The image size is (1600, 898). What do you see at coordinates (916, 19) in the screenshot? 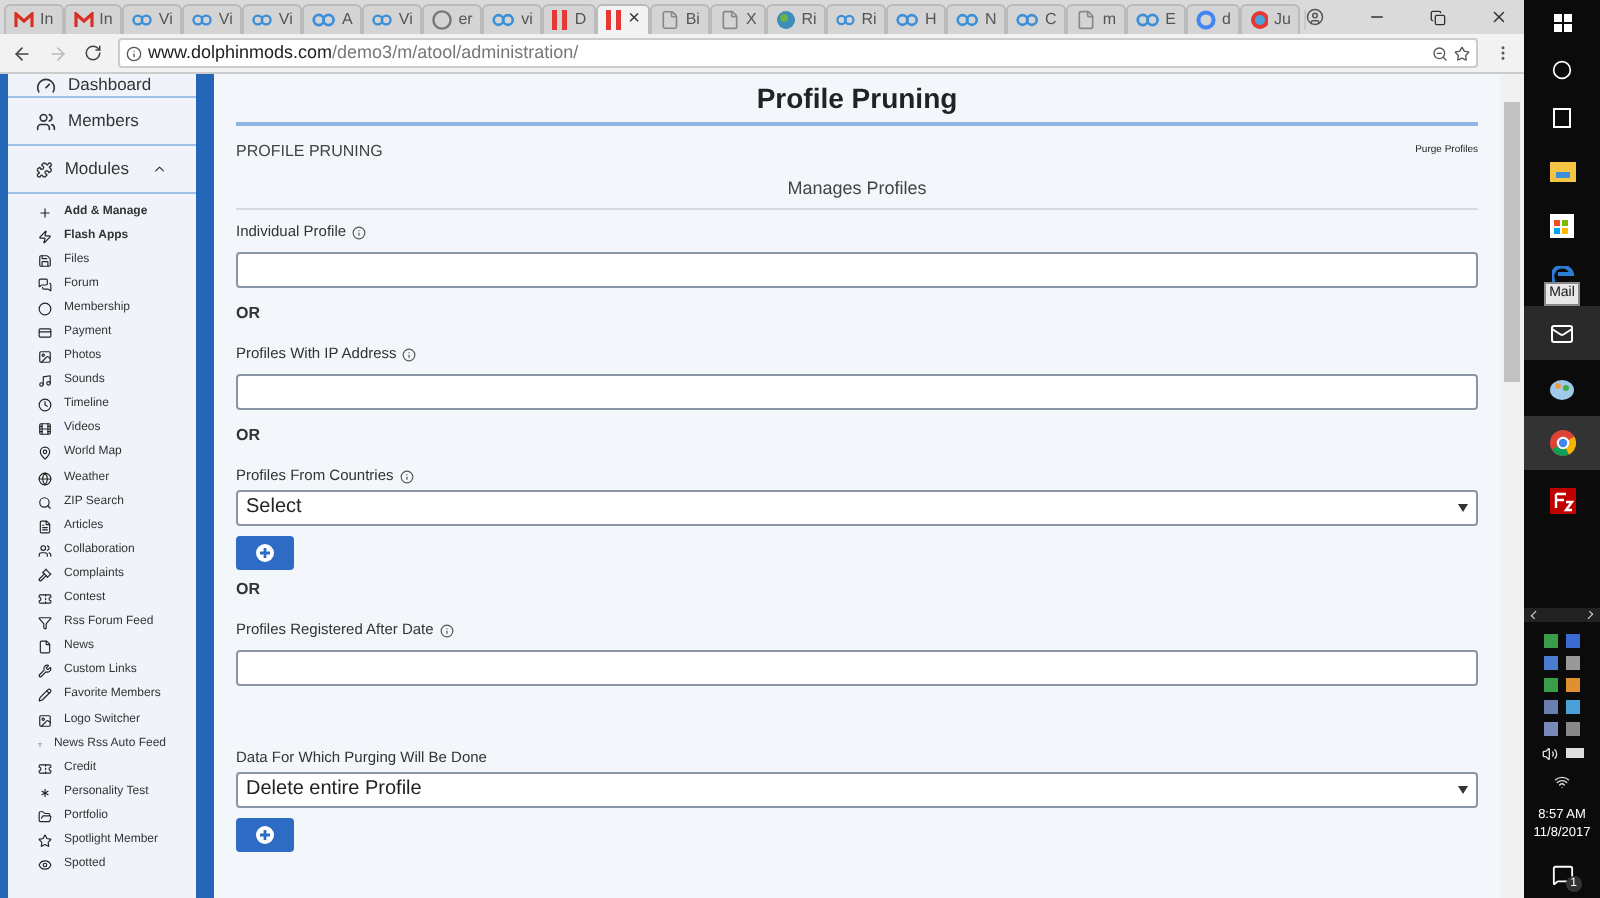
I see `browser-tab: H` at bounding box center [916, 19].